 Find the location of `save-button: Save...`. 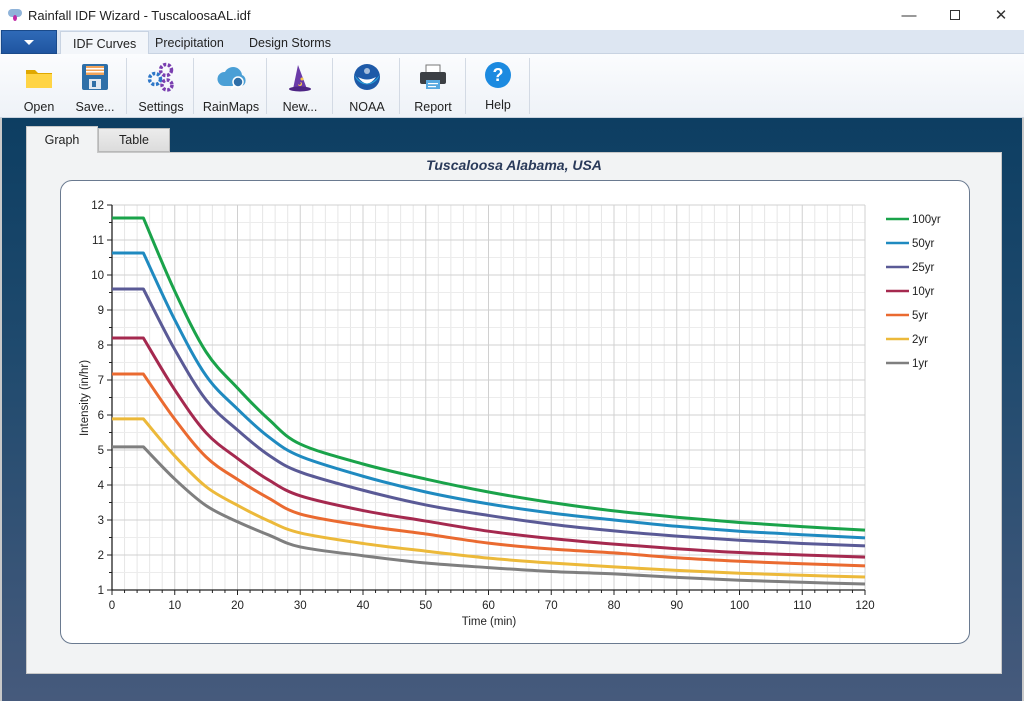

save-button: Save... is located at coordinates (95, 86).